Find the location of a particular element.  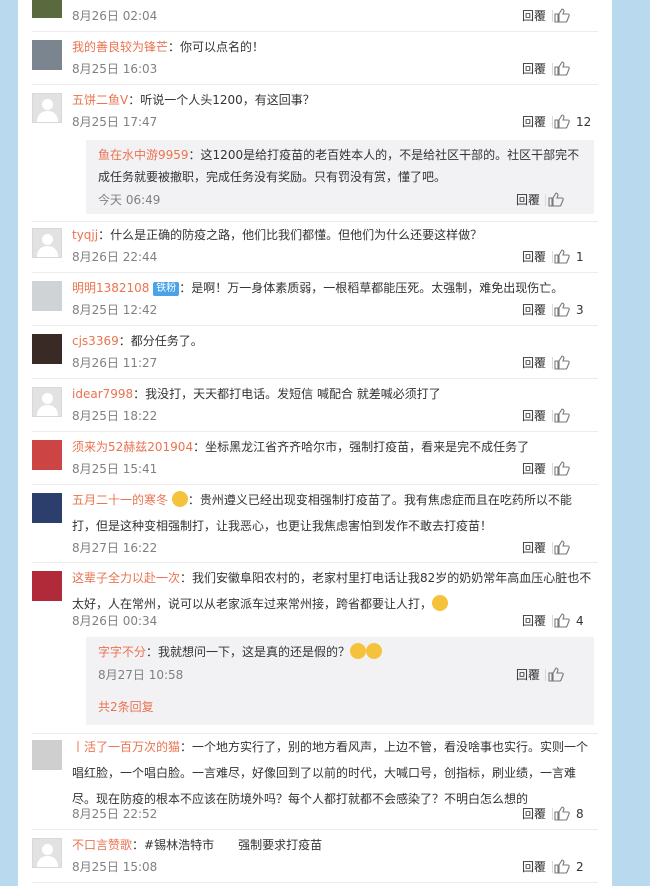

comment-username: 不口言赞歌 is located at coordinates (102, 845).